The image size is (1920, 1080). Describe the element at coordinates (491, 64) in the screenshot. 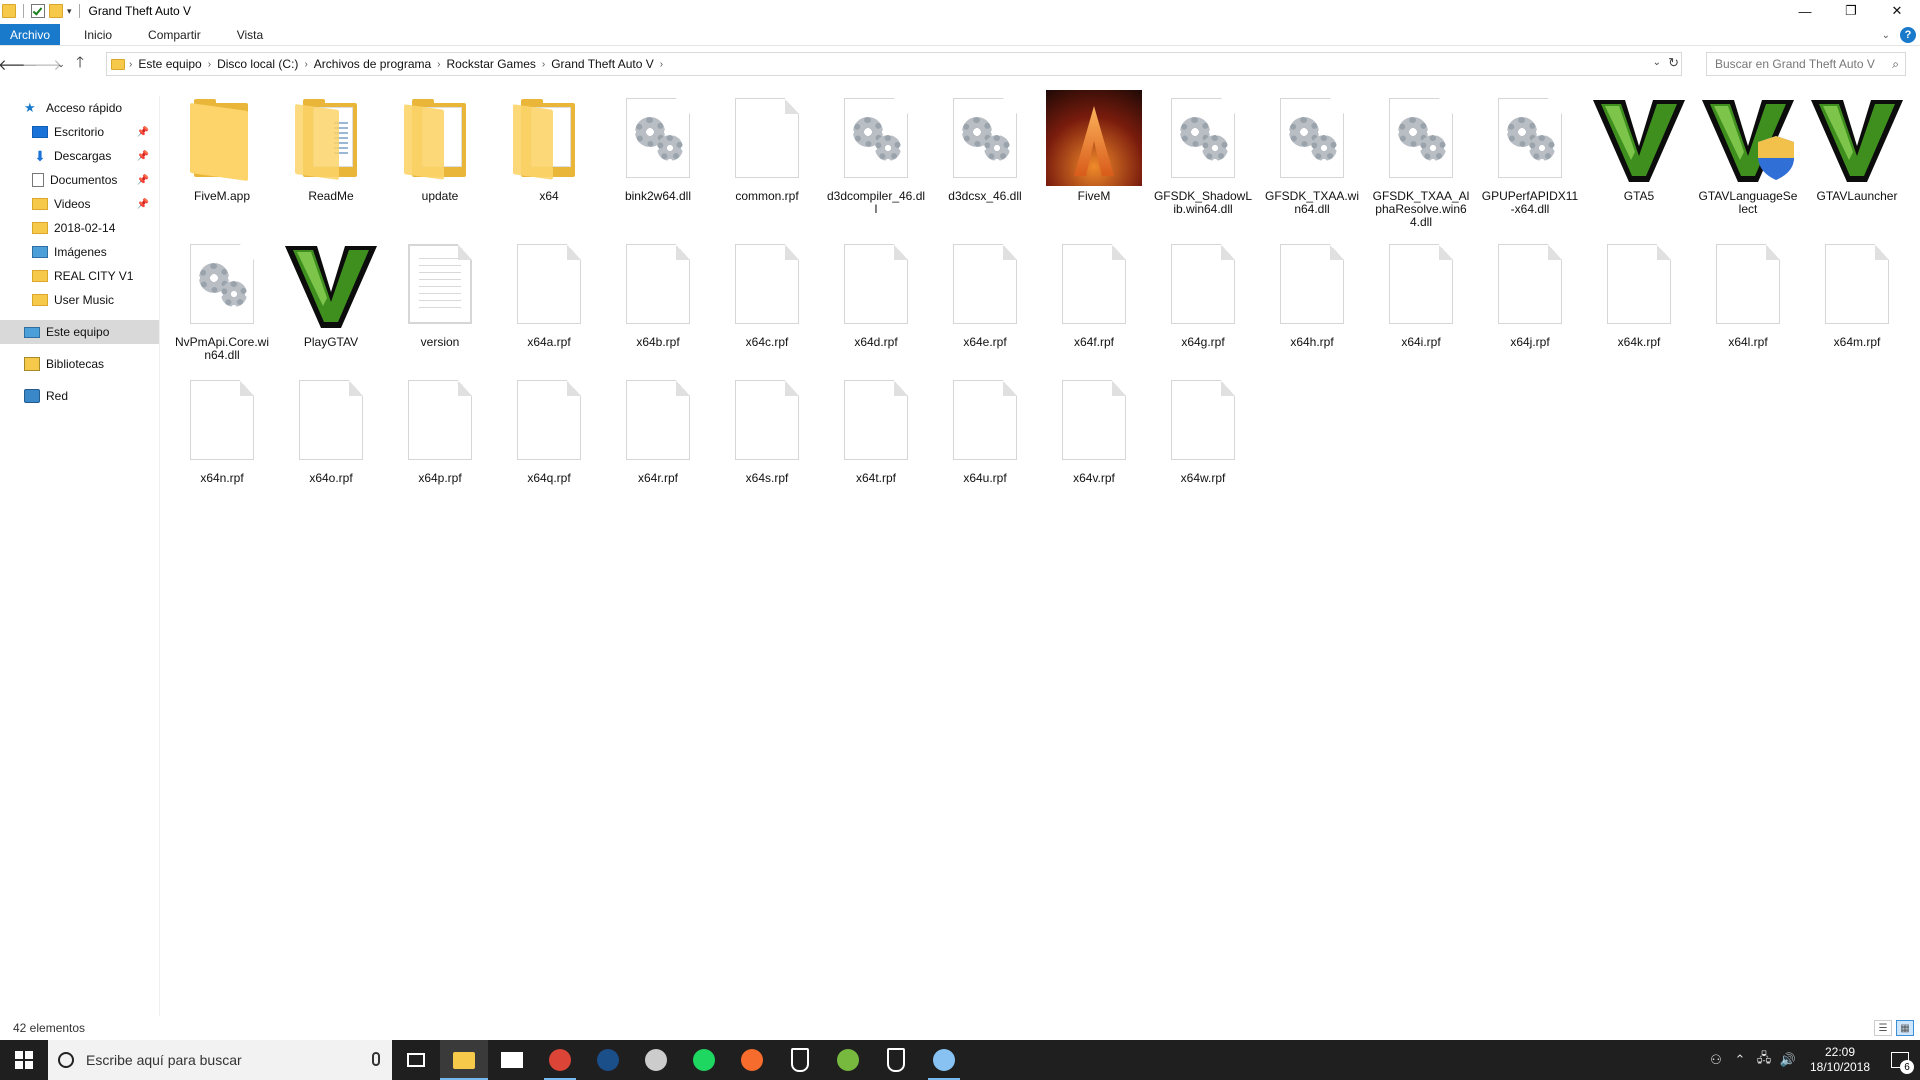

I see `breadcrumb-rockstar-games: Rockstar Games` at that location.